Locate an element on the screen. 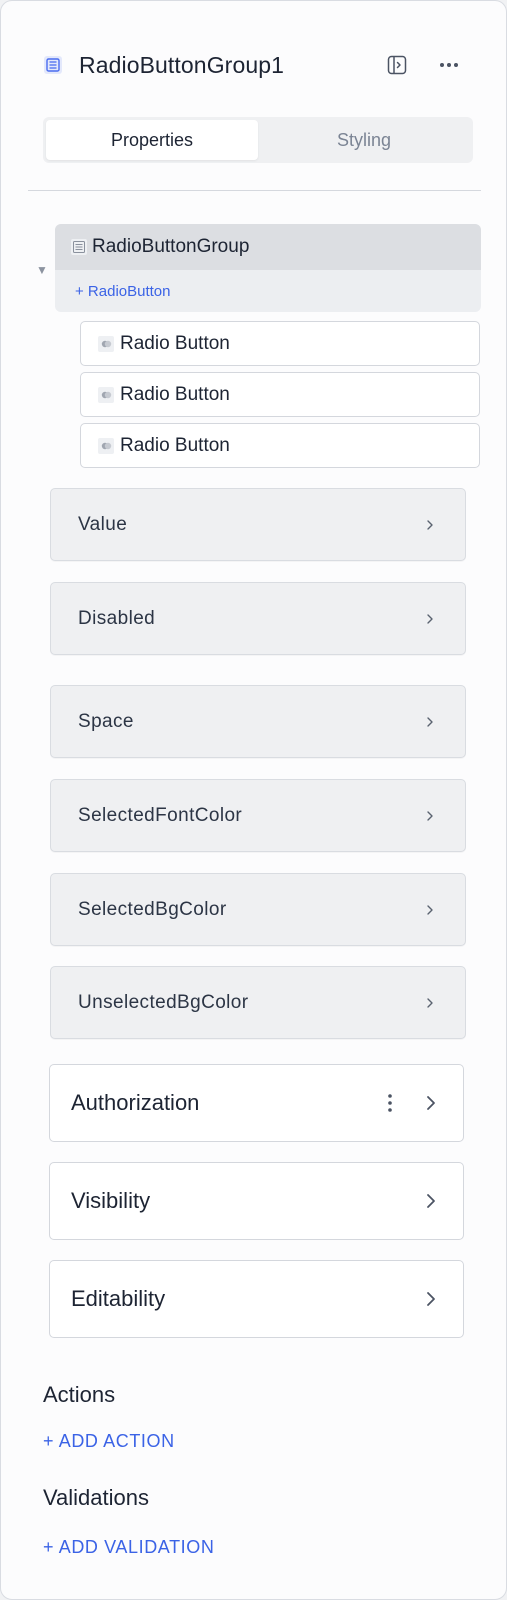 The width and height of the screenshot is (507, 1600). divider is located at coordinates (254, 190).